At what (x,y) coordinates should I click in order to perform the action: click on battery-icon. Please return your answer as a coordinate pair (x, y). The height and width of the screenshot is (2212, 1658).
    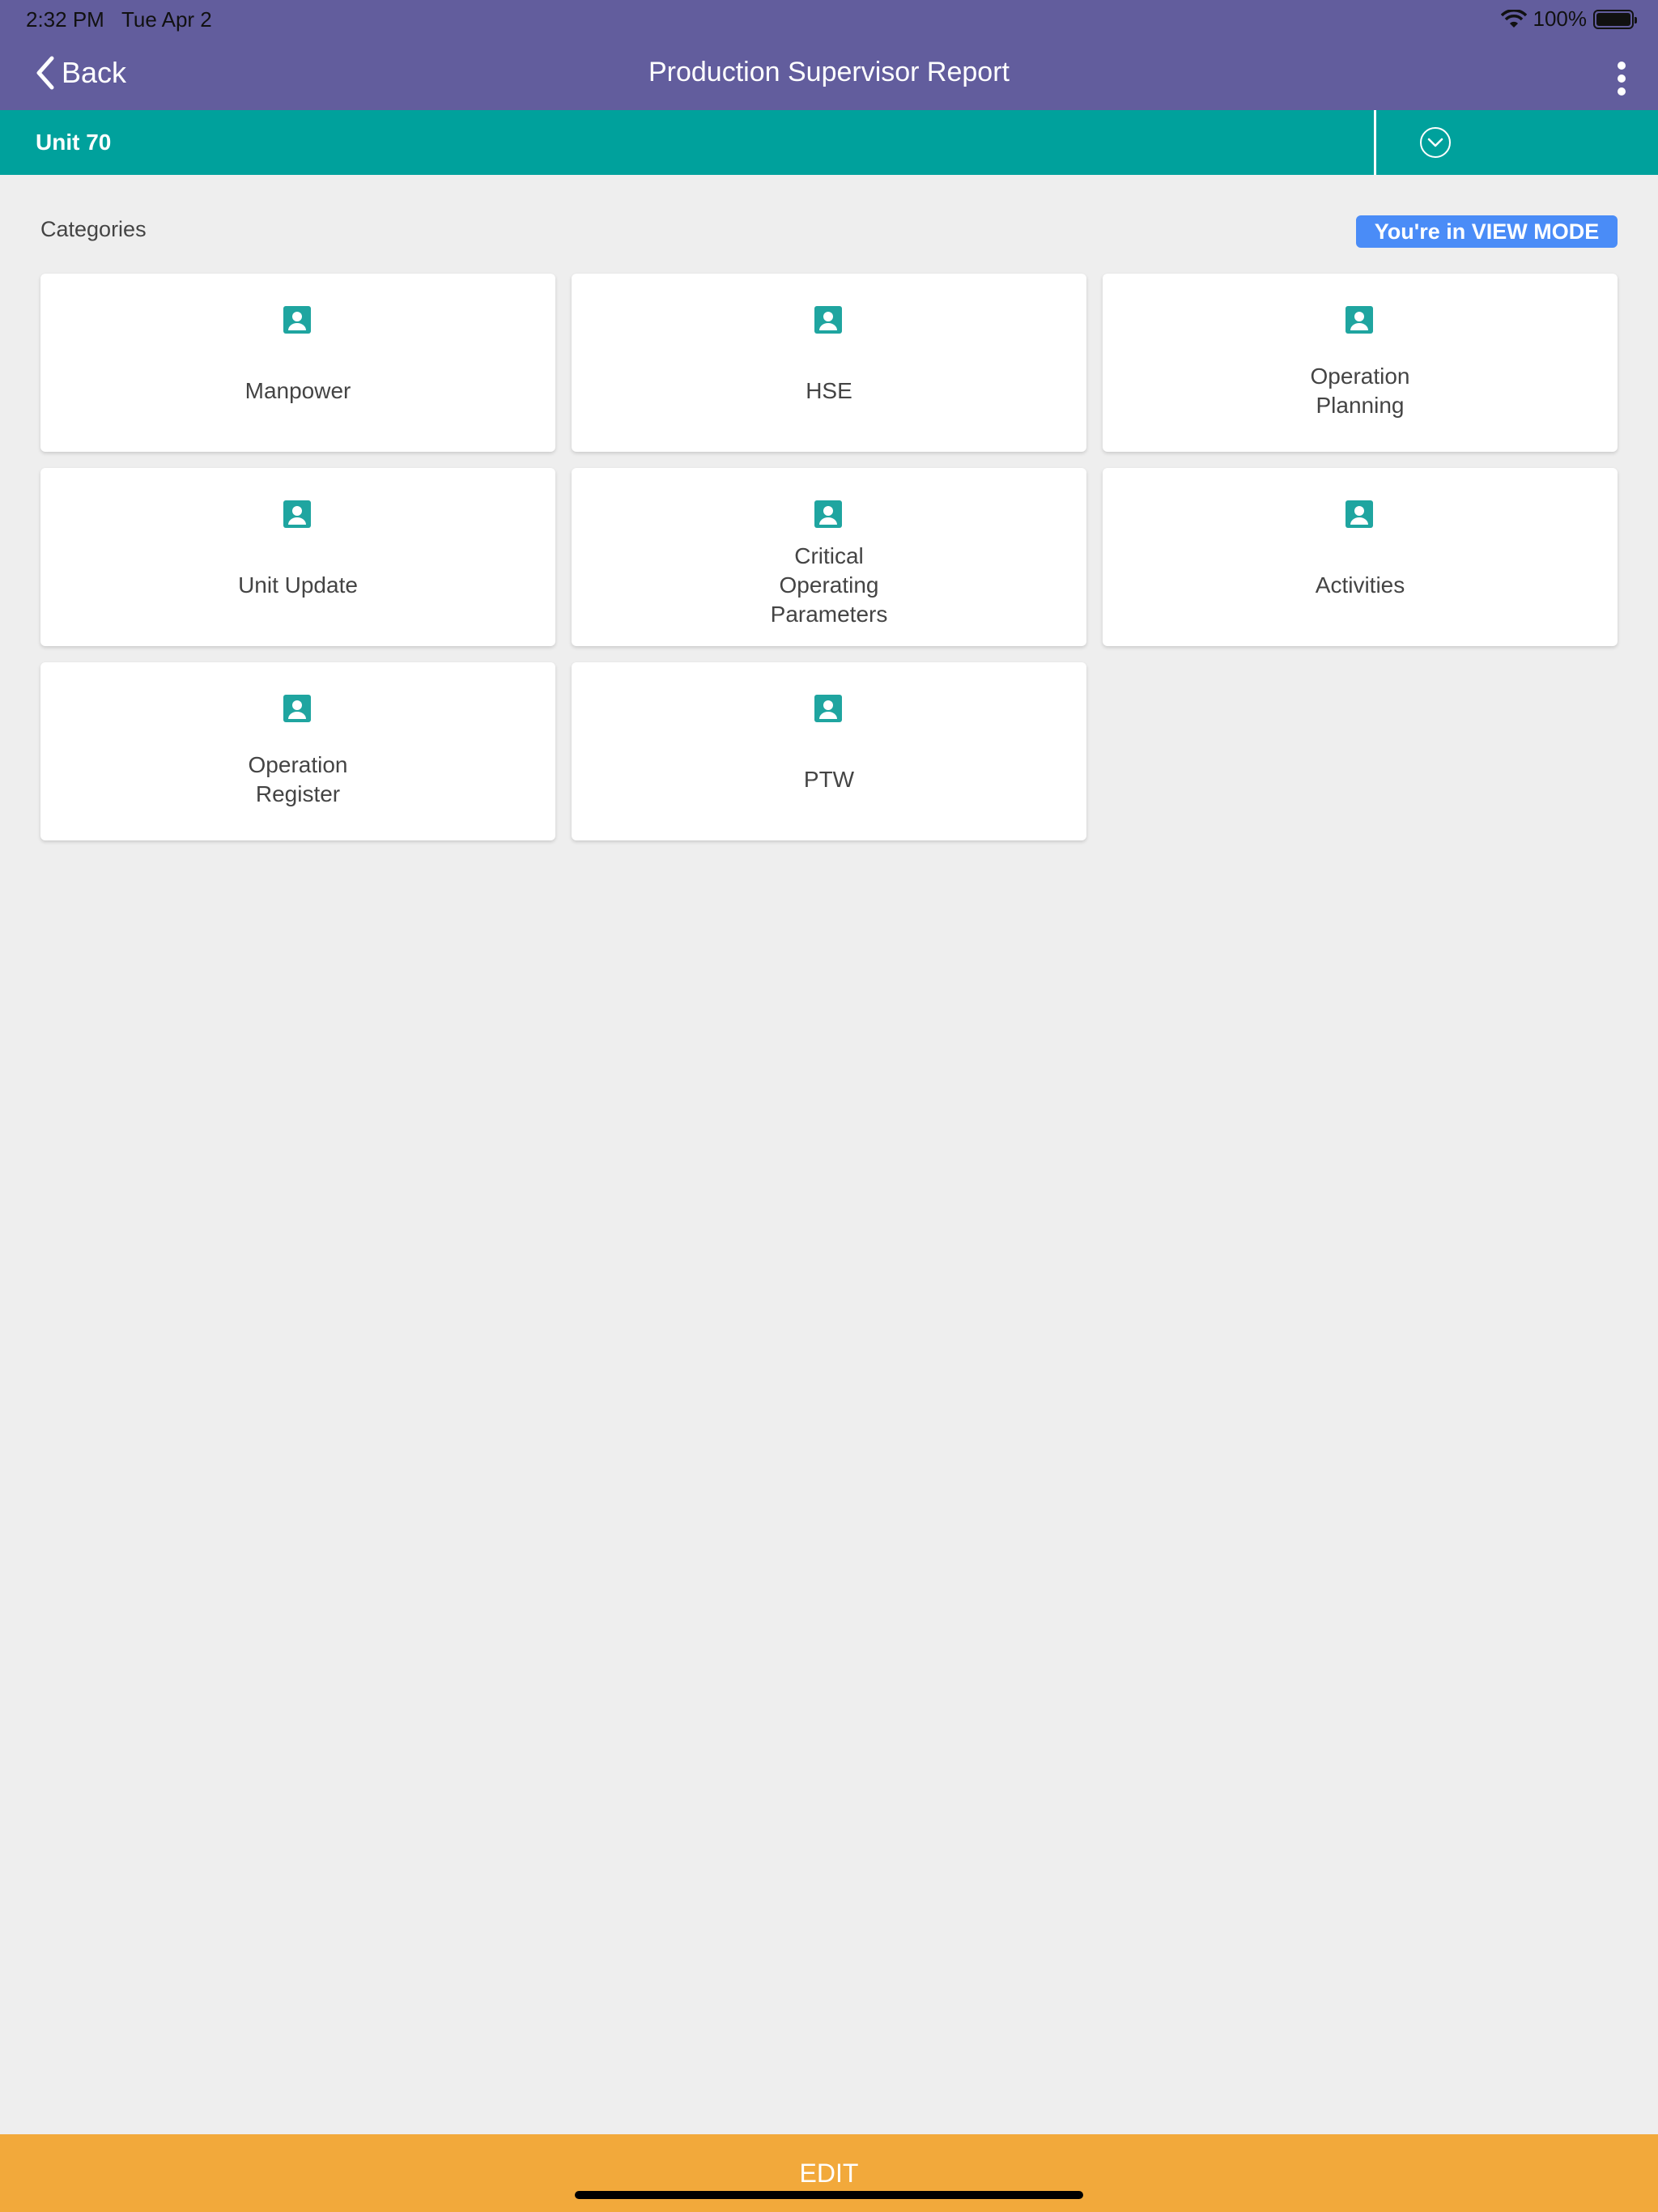
    Looking at the image, I should click on (1615, 19).